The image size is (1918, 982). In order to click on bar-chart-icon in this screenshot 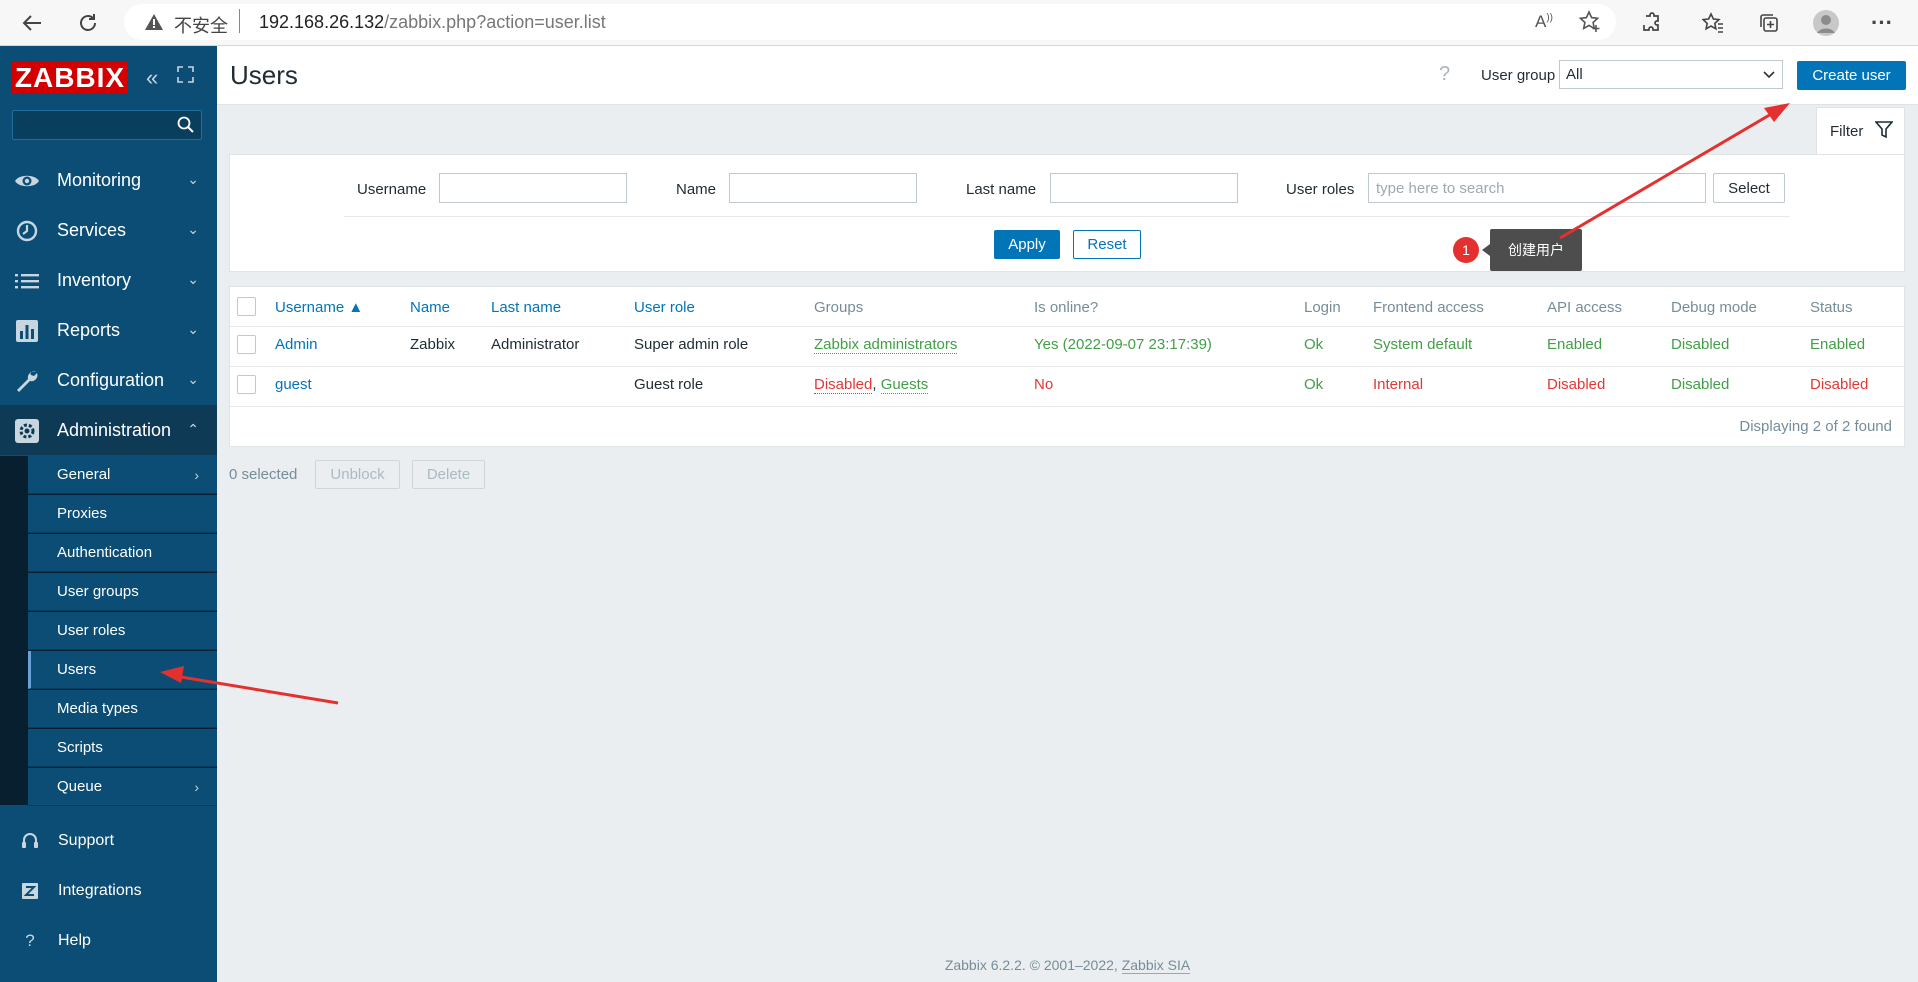, I will do `click(27, 331)`.